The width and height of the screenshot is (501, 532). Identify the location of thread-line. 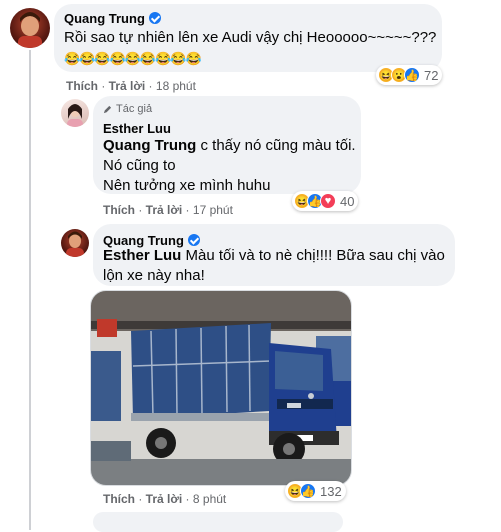
(30, 290).